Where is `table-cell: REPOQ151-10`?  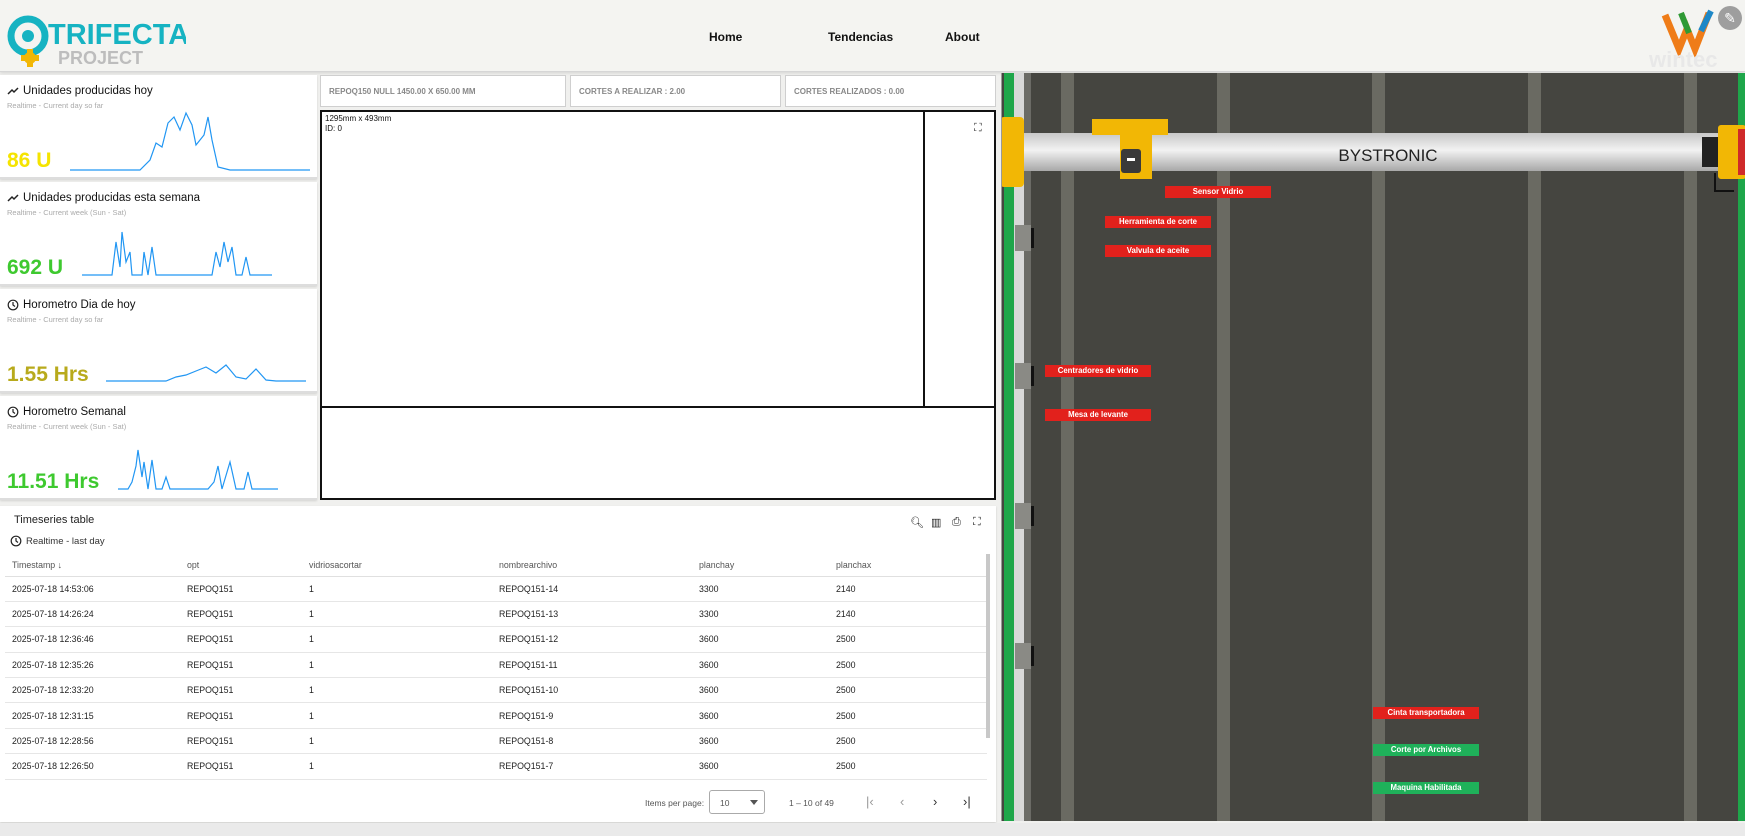
table-cell: REPOQ151-10 is located at coordinates (599, 690).